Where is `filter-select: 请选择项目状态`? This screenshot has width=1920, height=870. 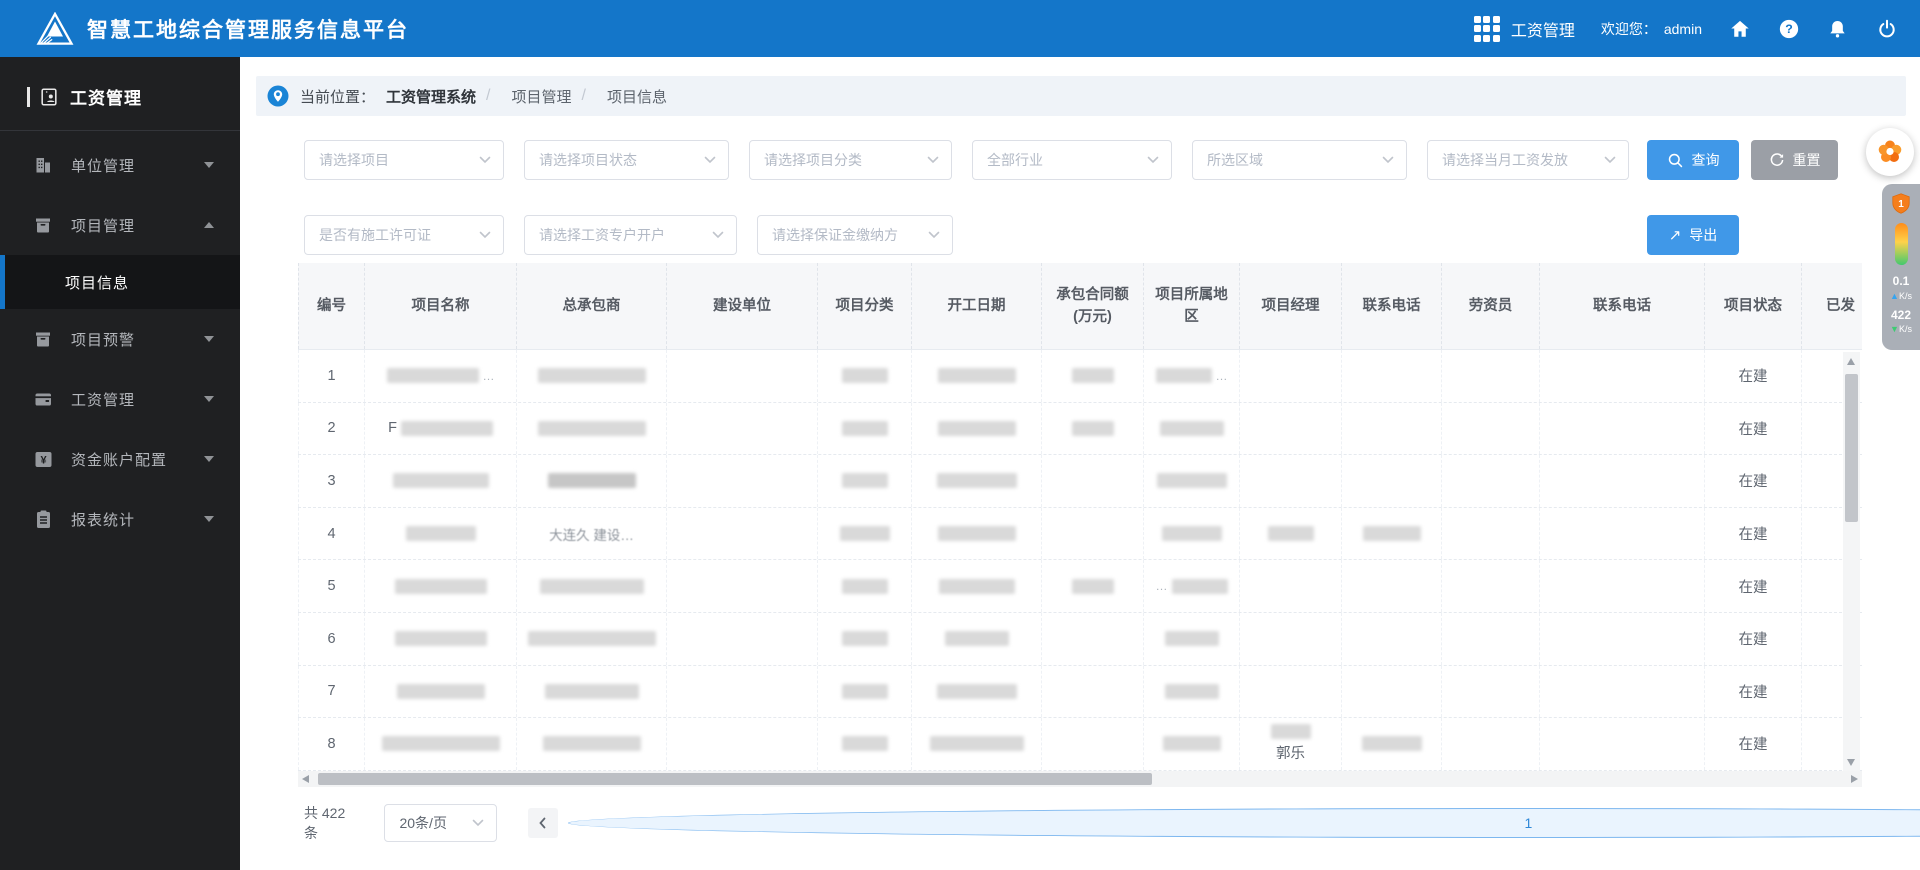
filter-select: 请选择项目状态 is located at coordinates (626, 160).